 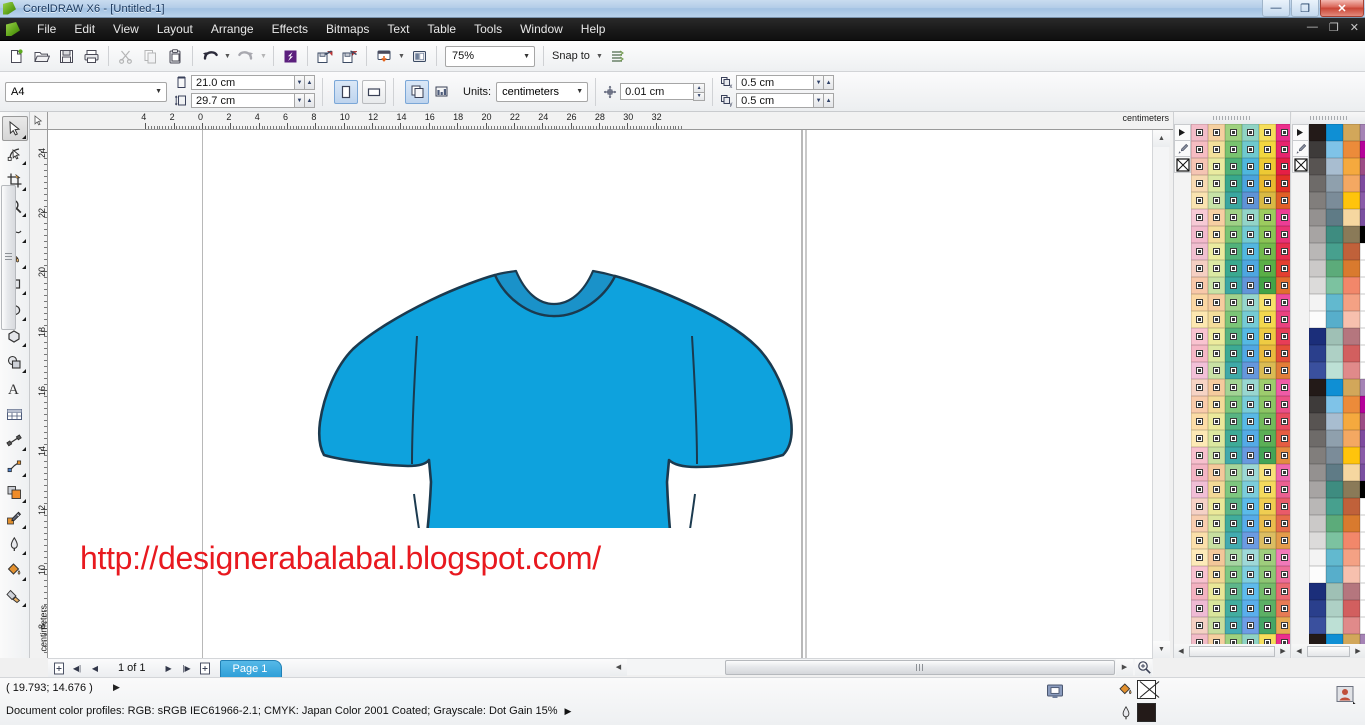 I want to click on duplicate-x-spinners: ▼ ▲, so click(x=824, y=82).